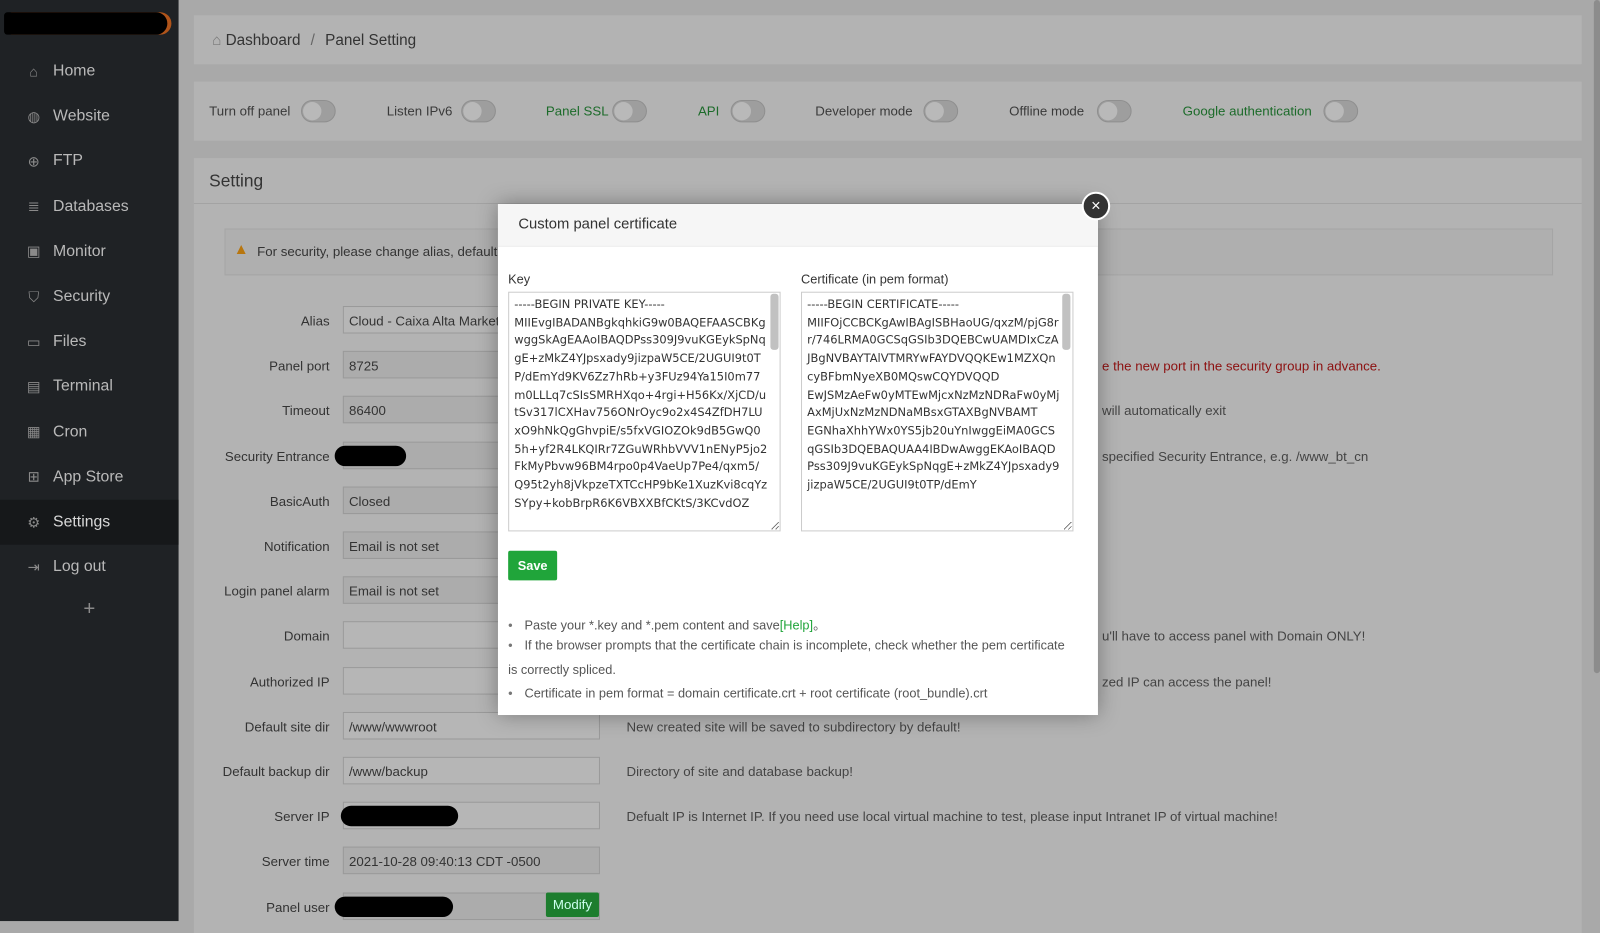  I want to click on panel-ssl-label: Panel SSL, so click(577, 111).